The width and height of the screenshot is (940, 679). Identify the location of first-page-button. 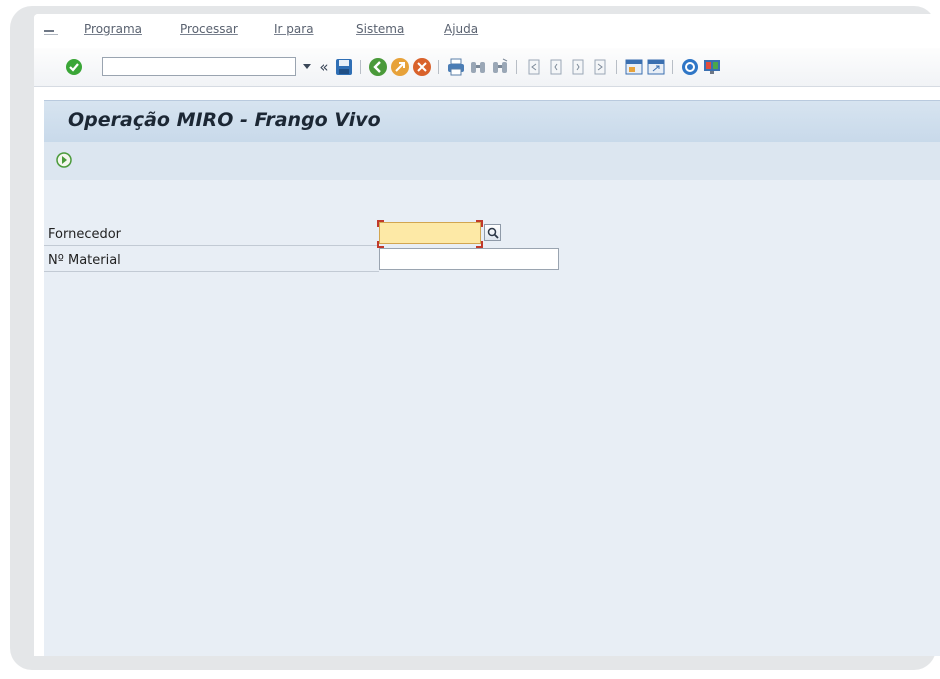
(534, 67).